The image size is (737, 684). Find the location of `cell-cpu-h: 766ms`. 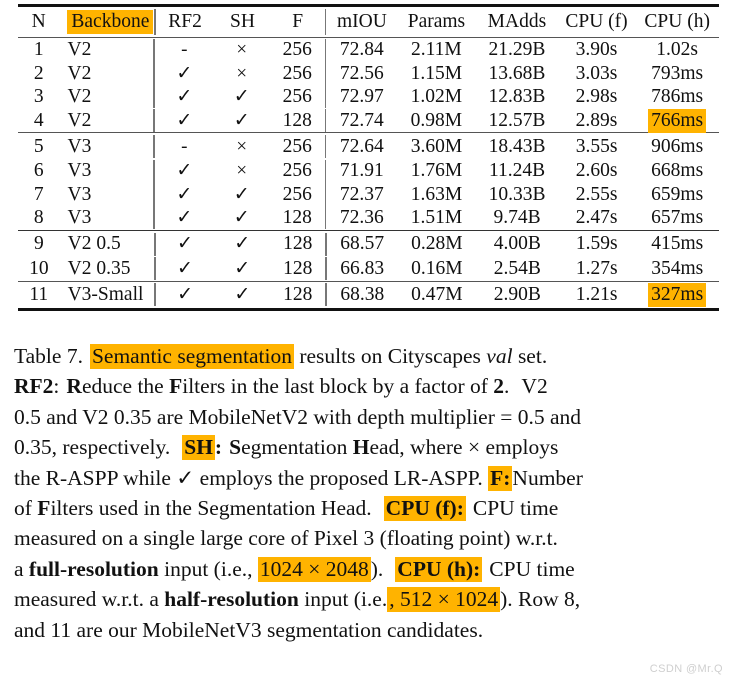

cell-cpu-h: 766ms is located at coordinates (677, 120).